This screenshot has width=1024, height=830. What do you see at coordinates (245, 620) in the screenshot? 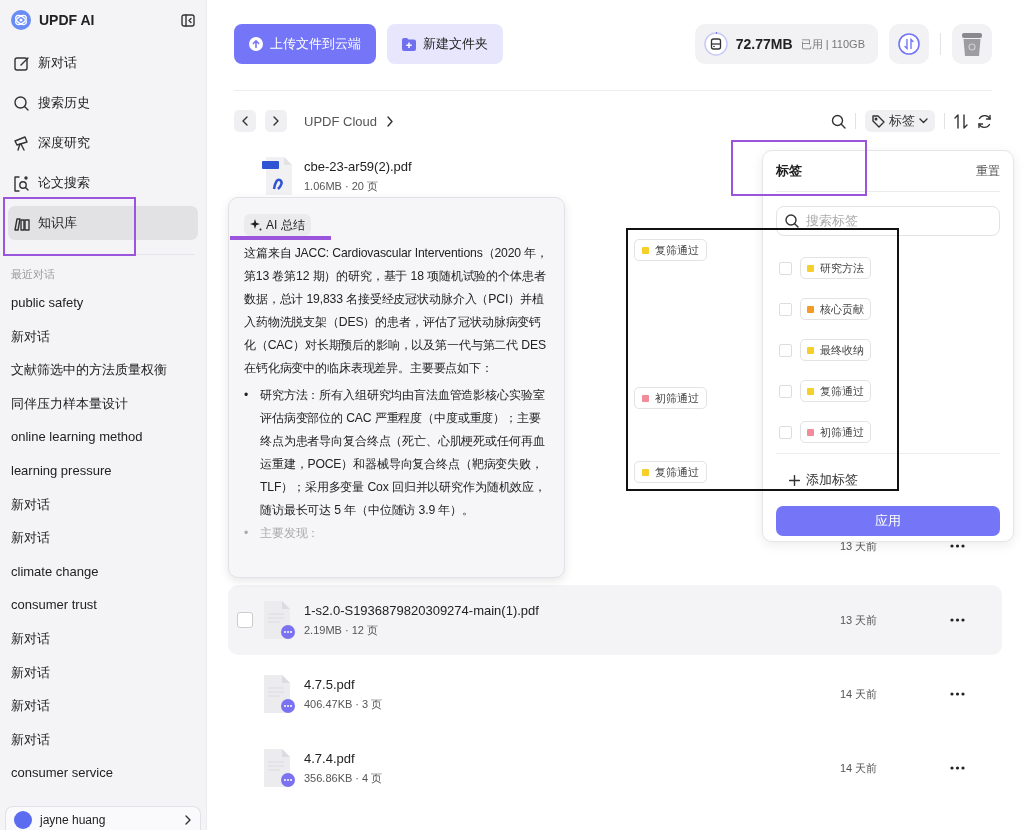
I see `file-checkbox` at bounding box center [245, 620].